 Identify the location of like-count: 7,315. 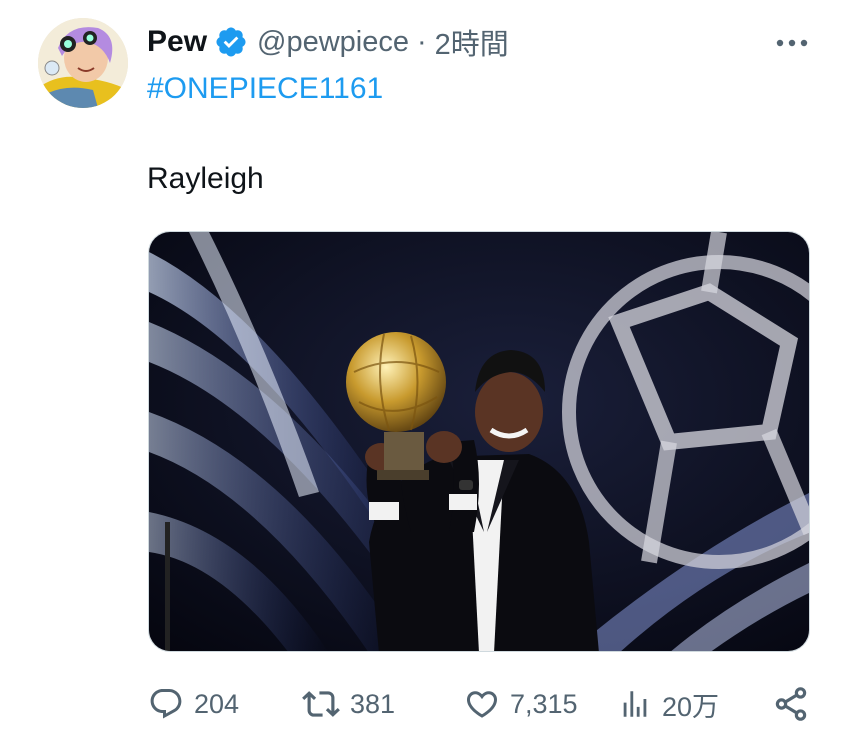
(544, 703).